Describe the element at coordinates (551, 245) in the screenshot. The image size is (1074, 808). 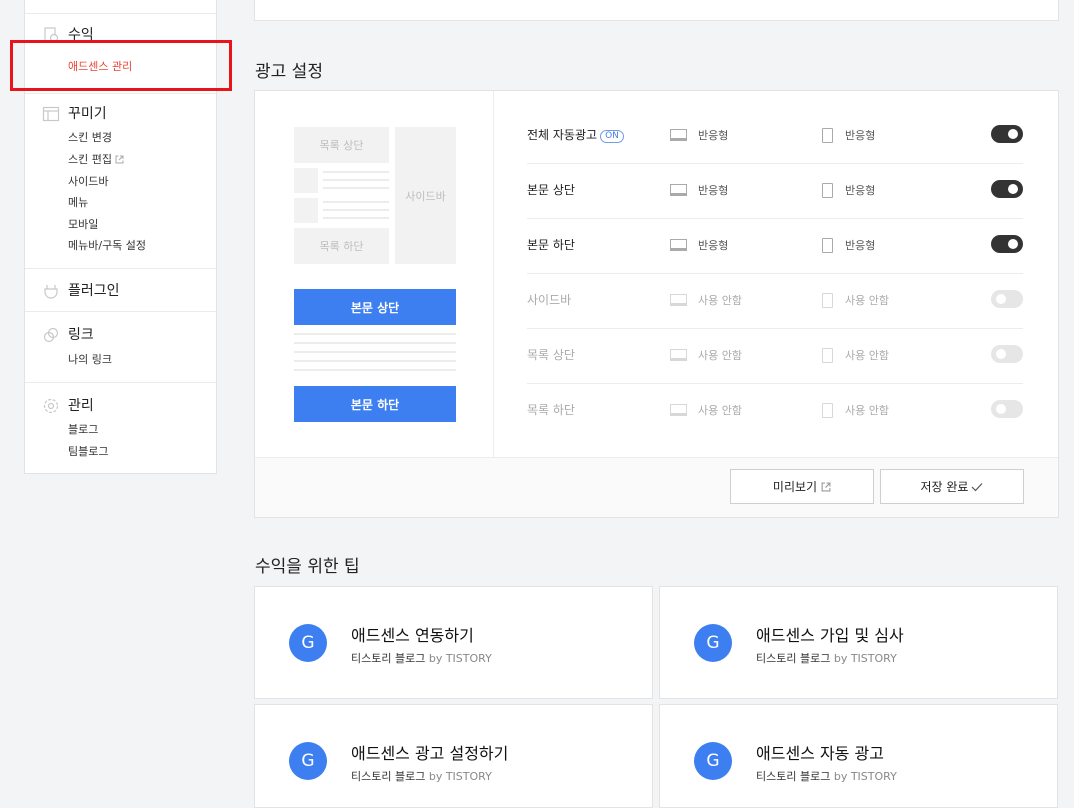
I see `ad-row-label: 본문 하단` at that location.